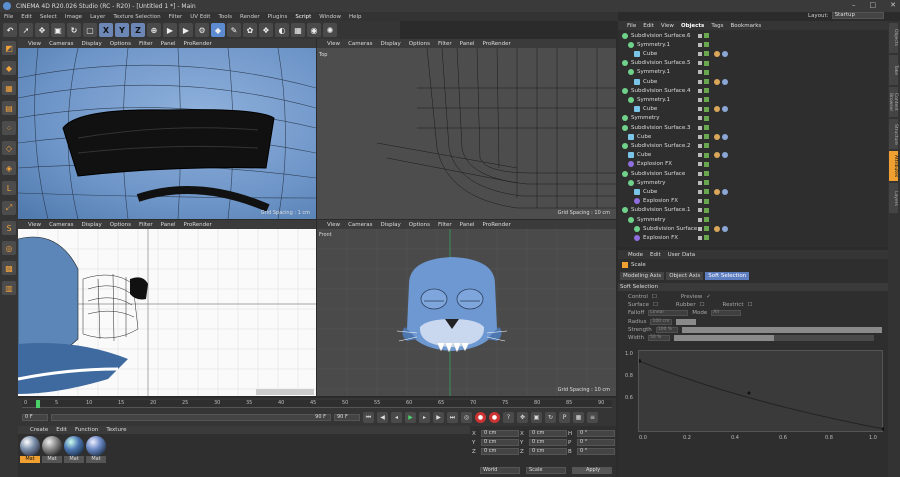 This screenshot has height=477, width=900. Describe the element at coordinates (234, 30) in the screenshot. I see `pen-tool-icon: ✎` at that location.